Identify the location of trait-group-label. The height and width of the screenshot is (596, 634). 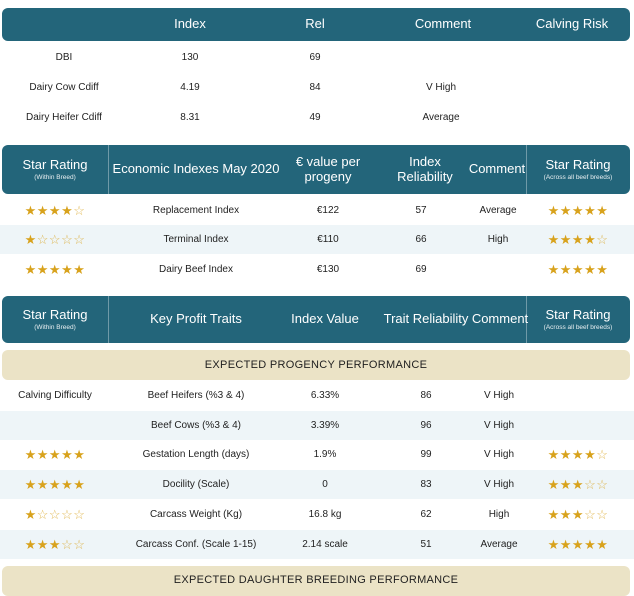
(55, 425).